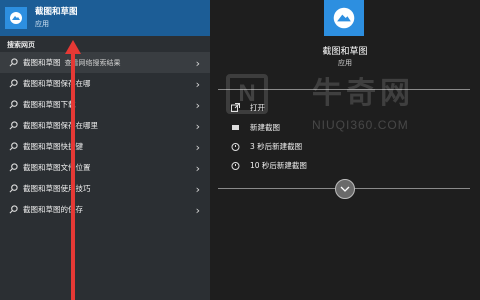 The height and width of the screenshot is (300, 480). Describe the element at coordinates (363, 93) in the screenshot. I see `watermark-text: 牛奇网` at that location.